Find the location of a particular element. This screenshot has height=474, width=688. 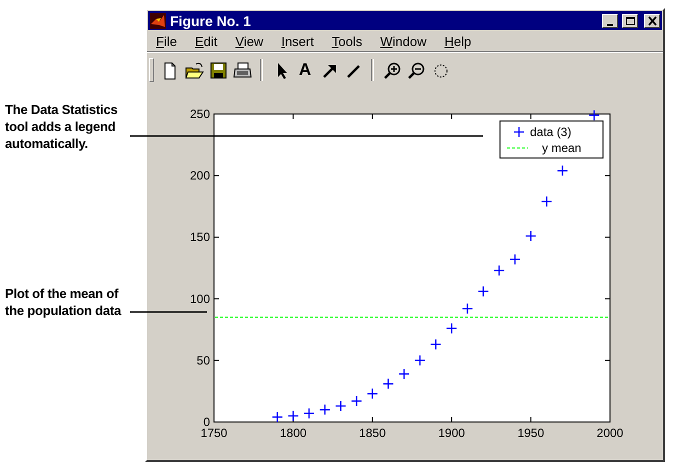

close-icon is located at coordinates (652, 21).